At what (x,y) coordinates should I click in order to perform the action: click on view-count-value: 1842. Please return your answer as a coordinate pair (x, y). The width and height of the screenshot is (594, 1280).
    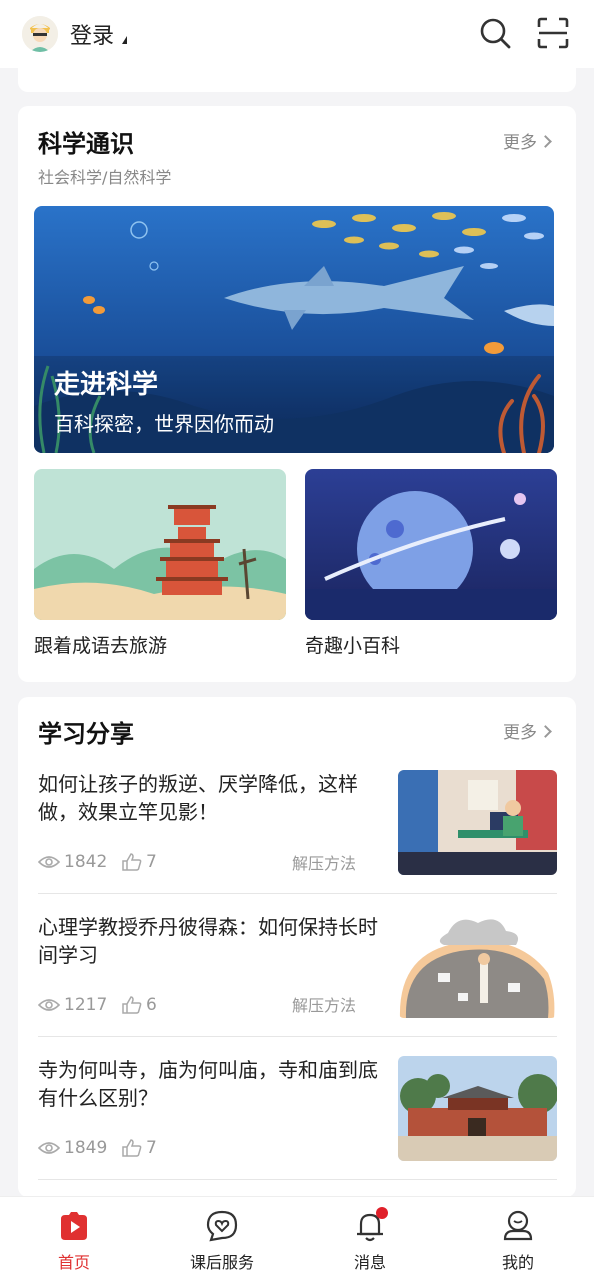
    Looking at the image, I should click on (86, 862).